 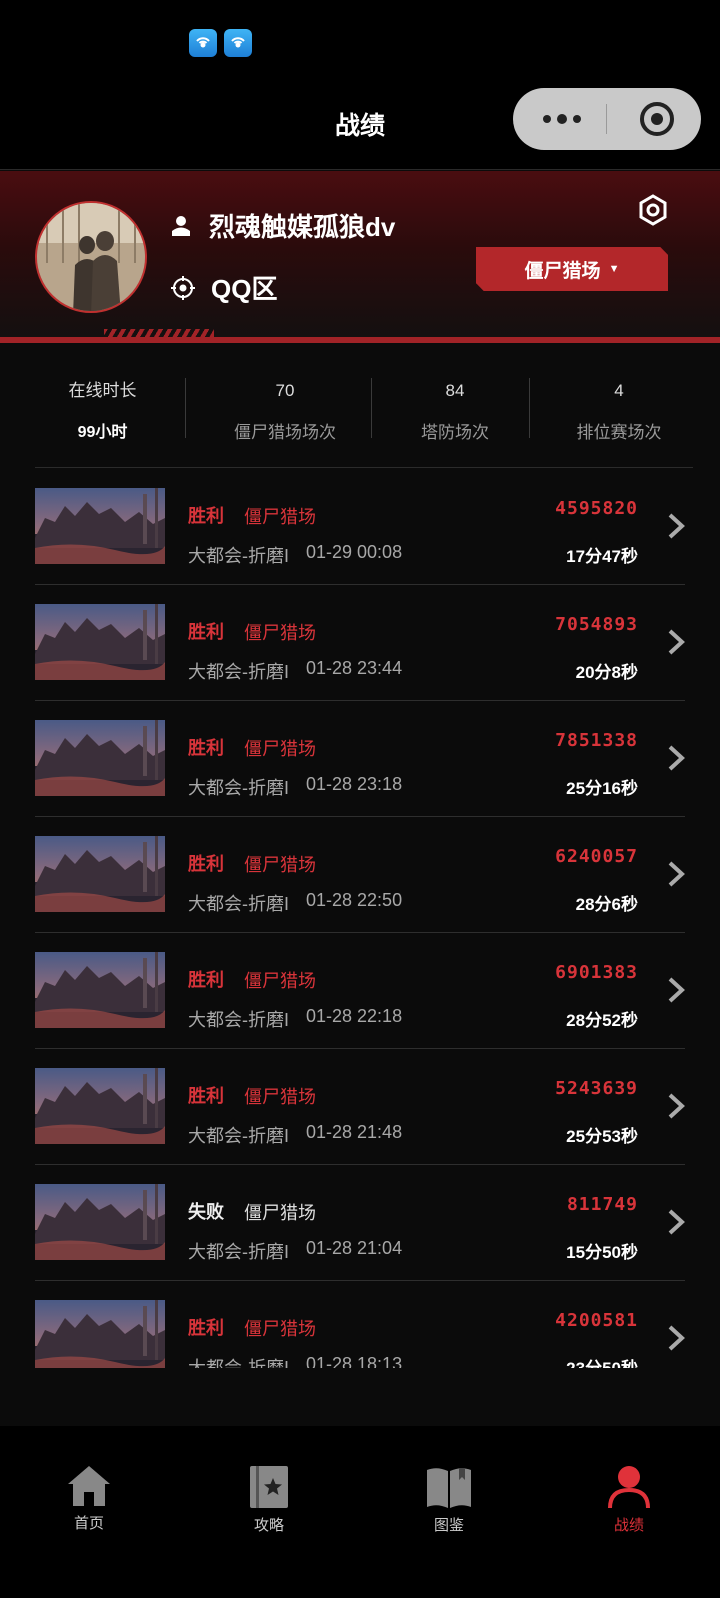 I want to click on more-icon, so click(x=563, y=119).